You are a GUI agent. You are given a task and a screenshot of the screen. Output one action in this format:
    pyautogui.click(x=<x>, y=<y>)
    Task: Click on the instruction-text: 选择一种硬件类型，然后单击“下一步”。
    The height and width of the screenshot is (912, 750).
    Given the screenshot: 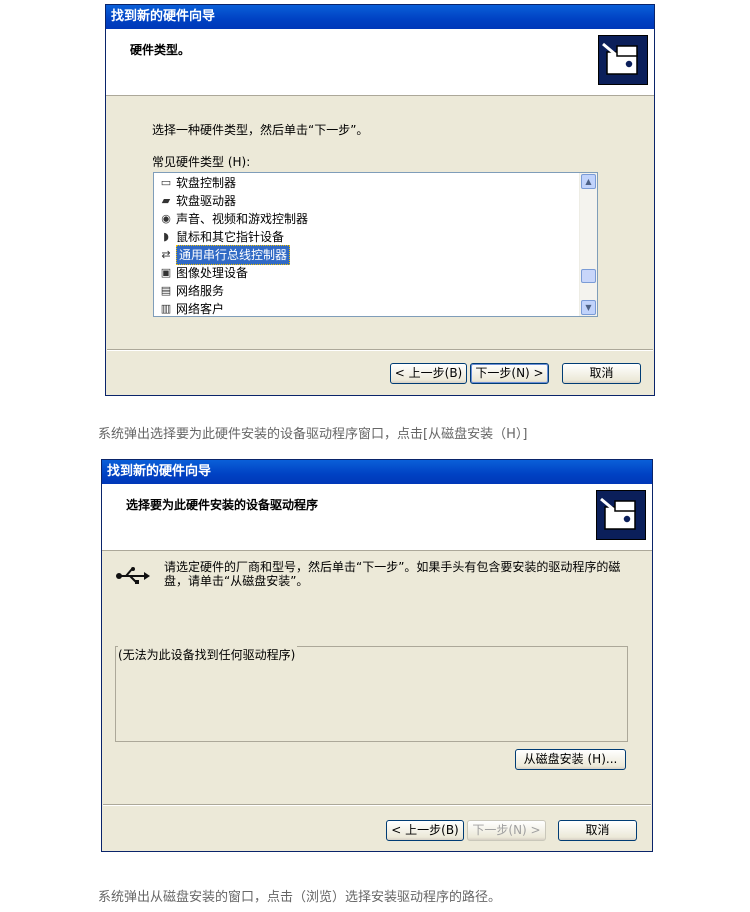 What is the action you would take?
    pyautogui.click(x=260, y=130)
    